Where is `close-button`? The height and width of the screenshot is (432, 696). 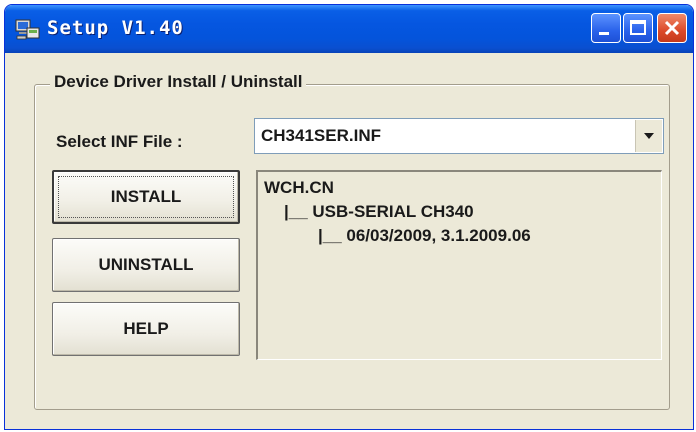 close-button is located at coordinates (672, 28).